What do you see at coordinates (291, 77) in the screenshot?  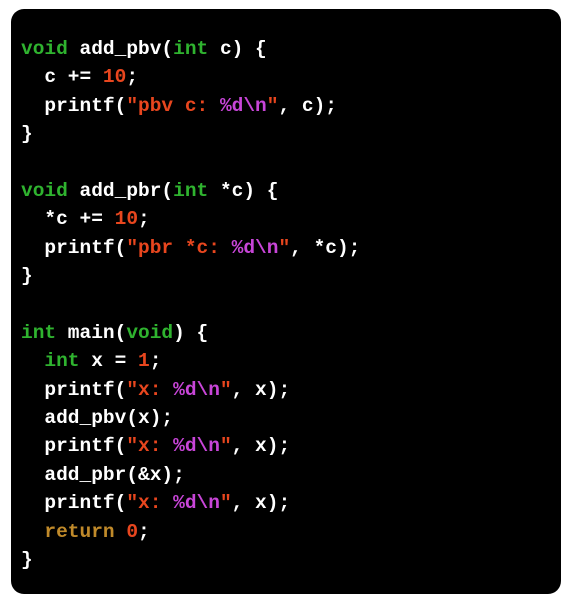 I see `code-line: c += 10;` at bounding box center [291, 77].